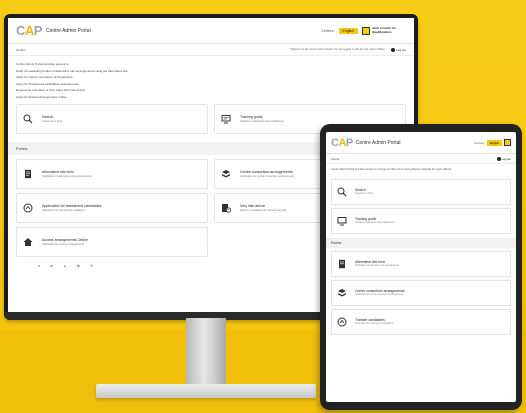 The image size is (526, 413). I want to click on partner-logo-icon: ◆, so click(78, 265).